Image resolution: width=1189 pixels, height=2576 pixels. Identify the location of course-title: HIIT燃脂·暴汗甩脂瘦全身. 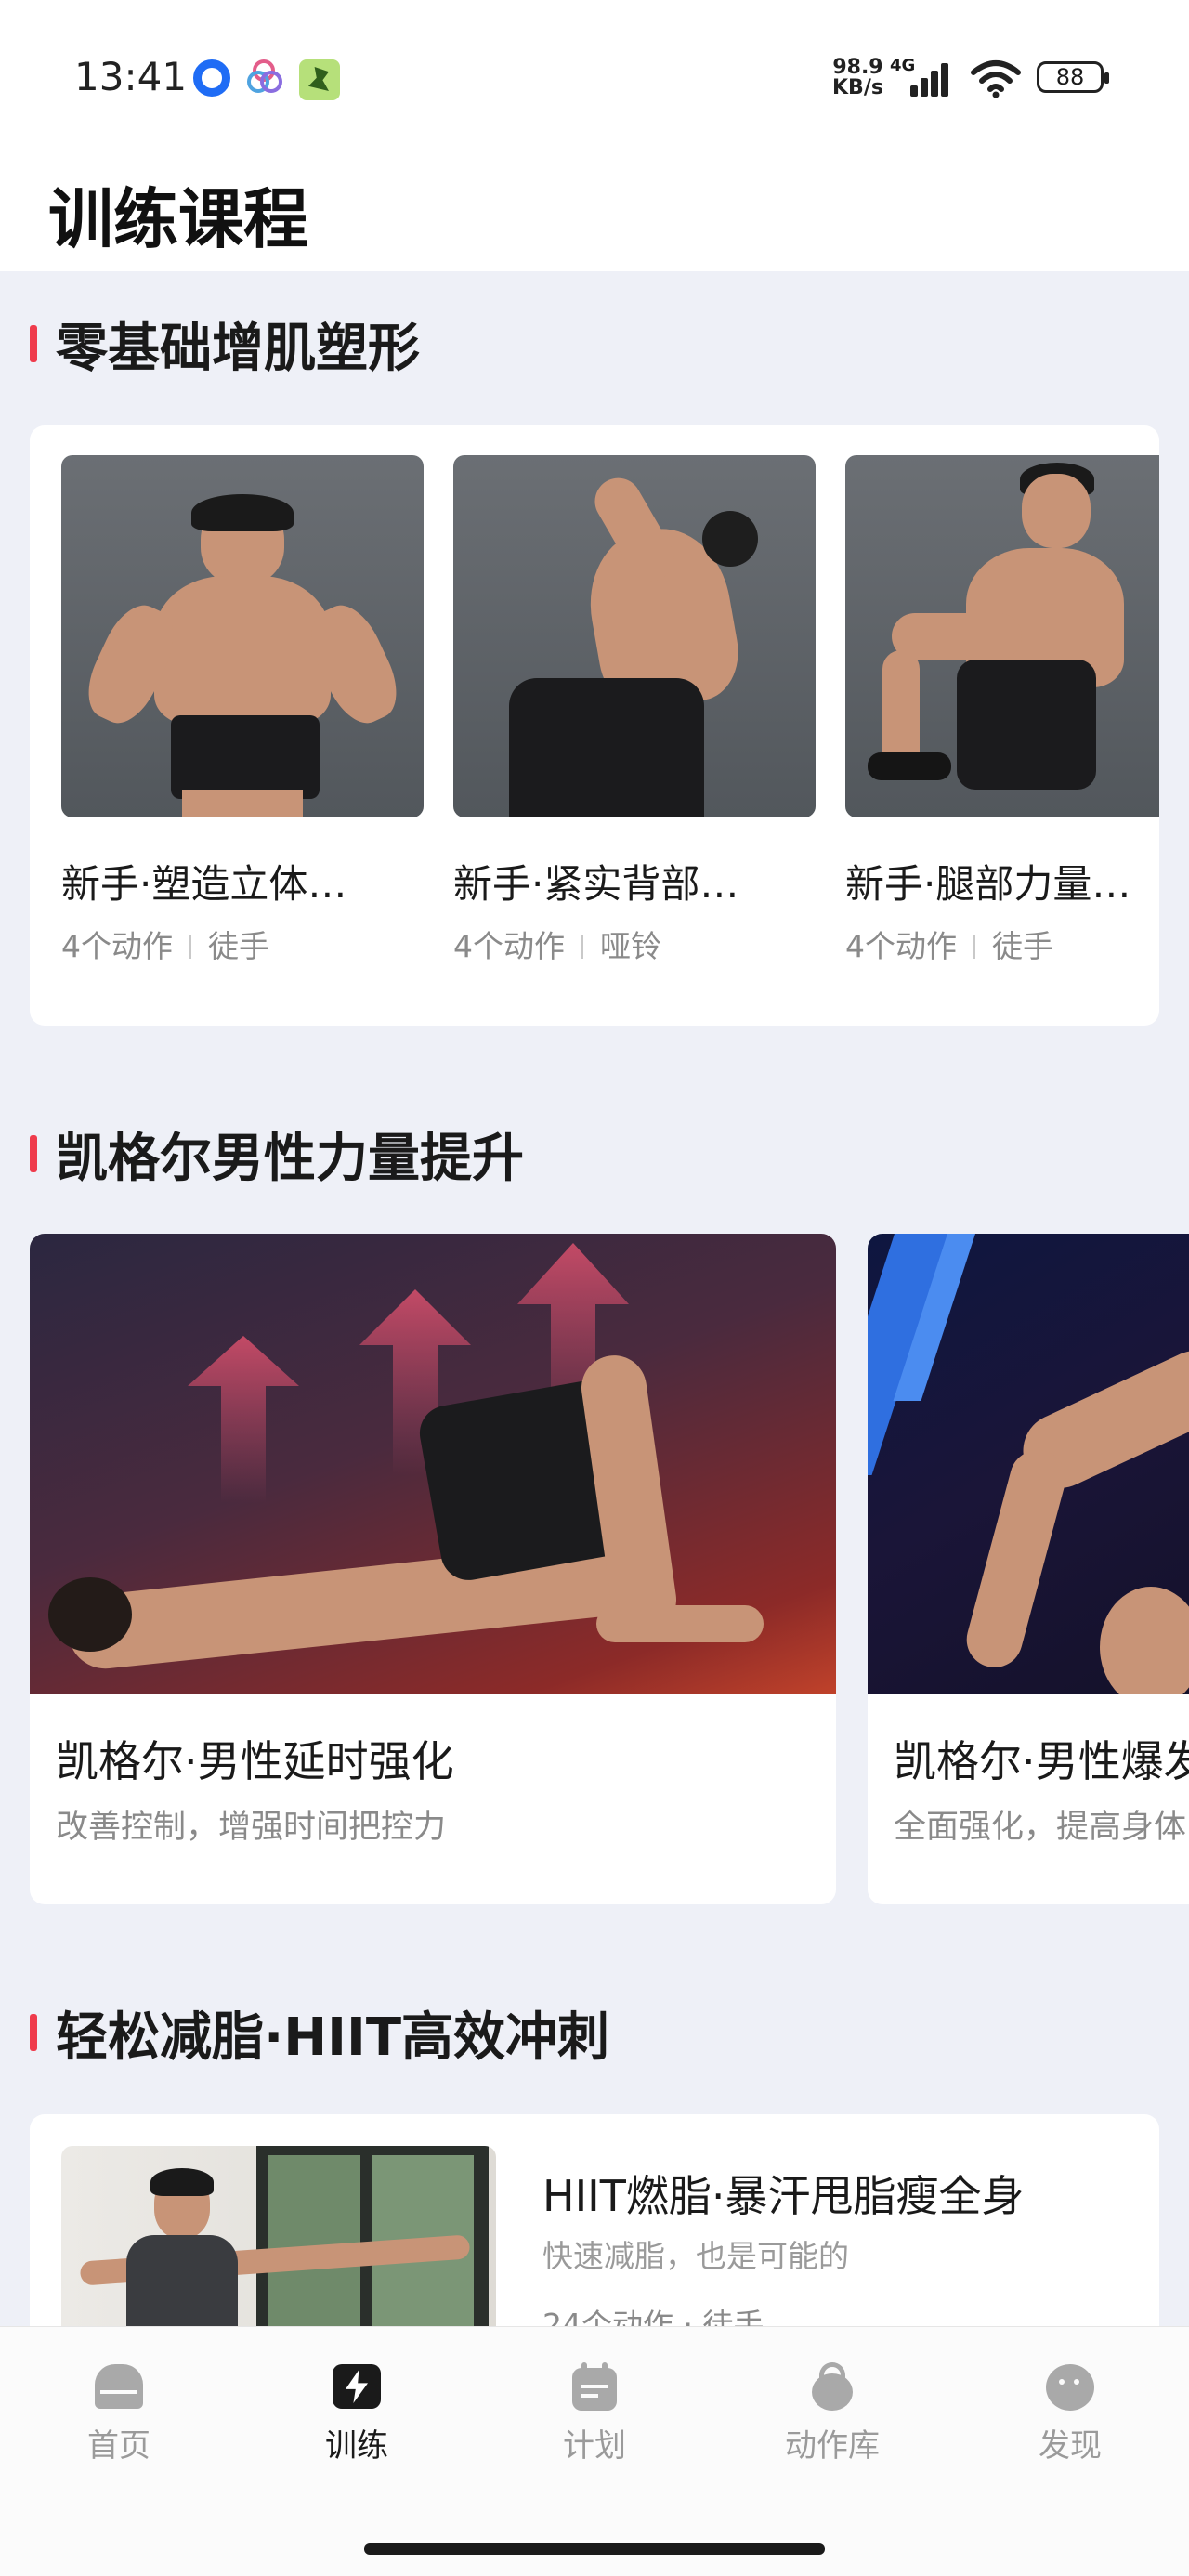
(783, 2196).